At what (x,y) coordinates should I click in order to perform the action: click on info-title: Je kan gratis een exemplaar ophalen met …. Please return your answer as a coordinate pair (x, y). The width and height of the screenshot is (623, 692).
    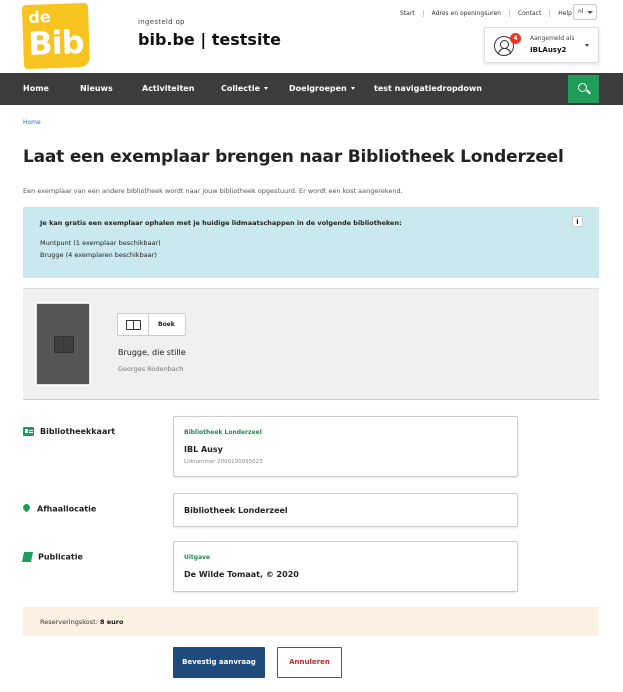
    Looking at the image, I should click on (221, 223).